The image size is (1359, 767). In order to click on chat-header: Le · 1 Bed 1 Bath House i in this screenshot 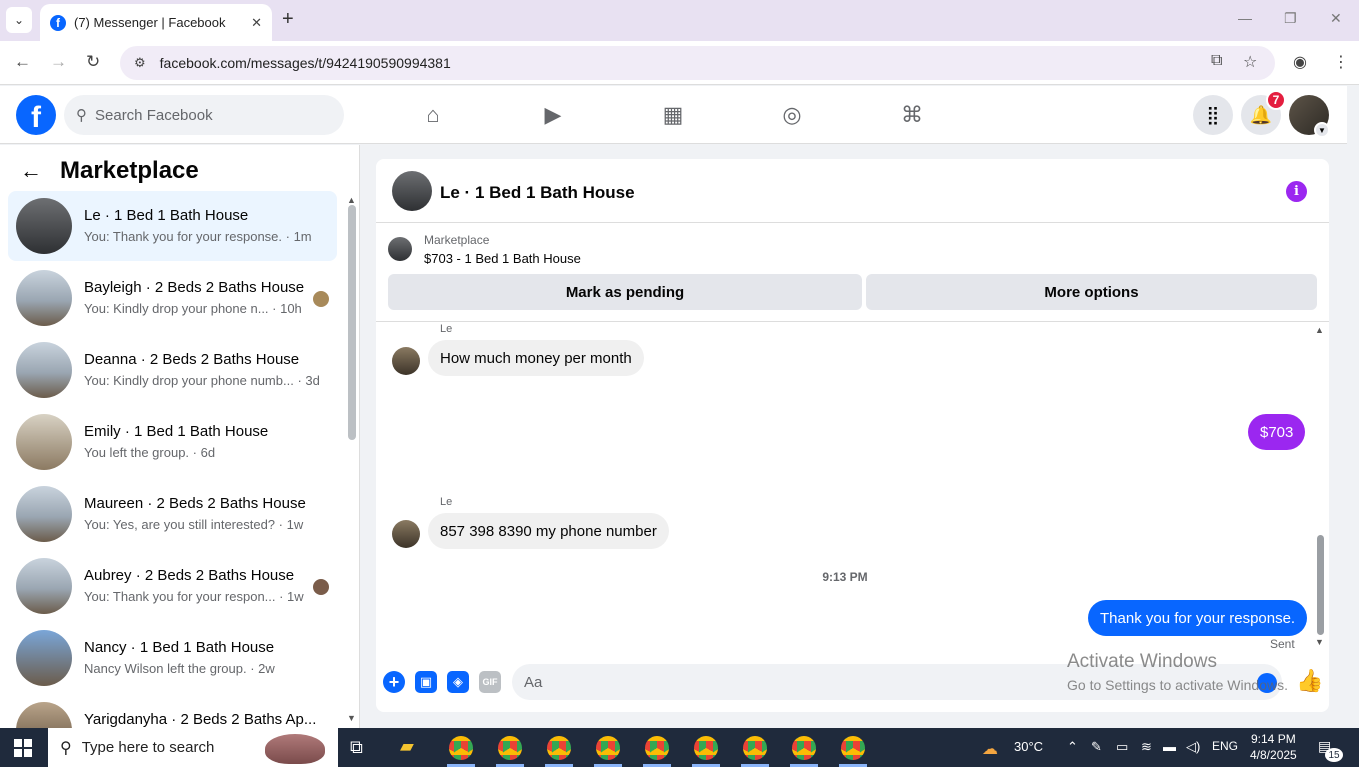, I will do `click(852, 191)`.